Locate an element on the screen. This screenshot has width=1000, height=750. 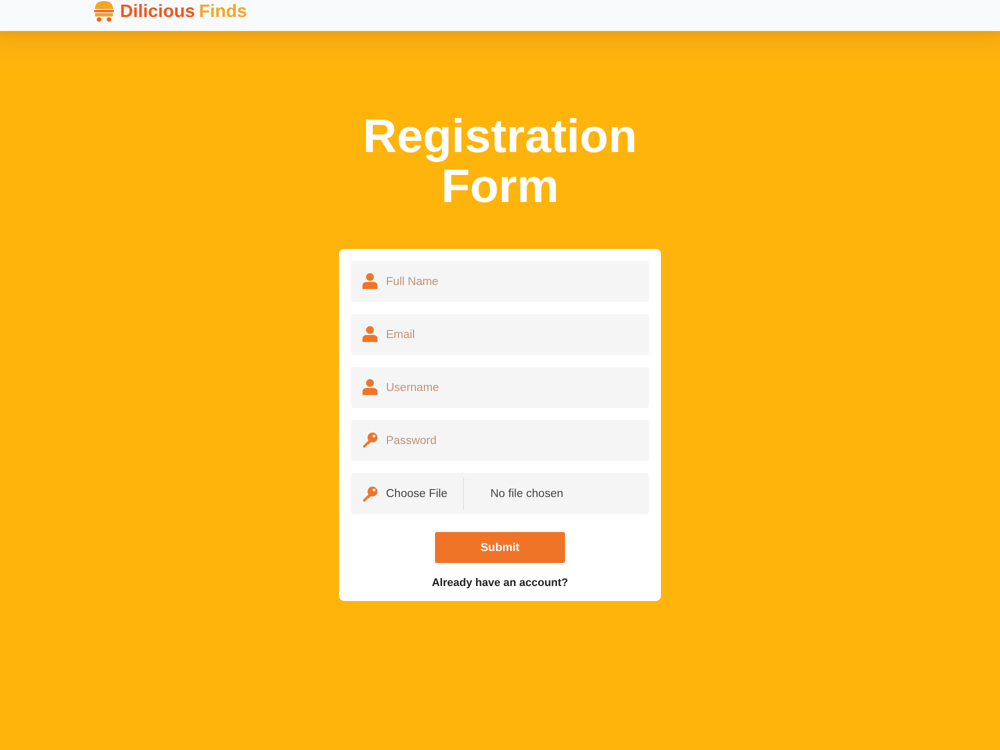
form-title: Registration Form is located at coordinates (500, 161).